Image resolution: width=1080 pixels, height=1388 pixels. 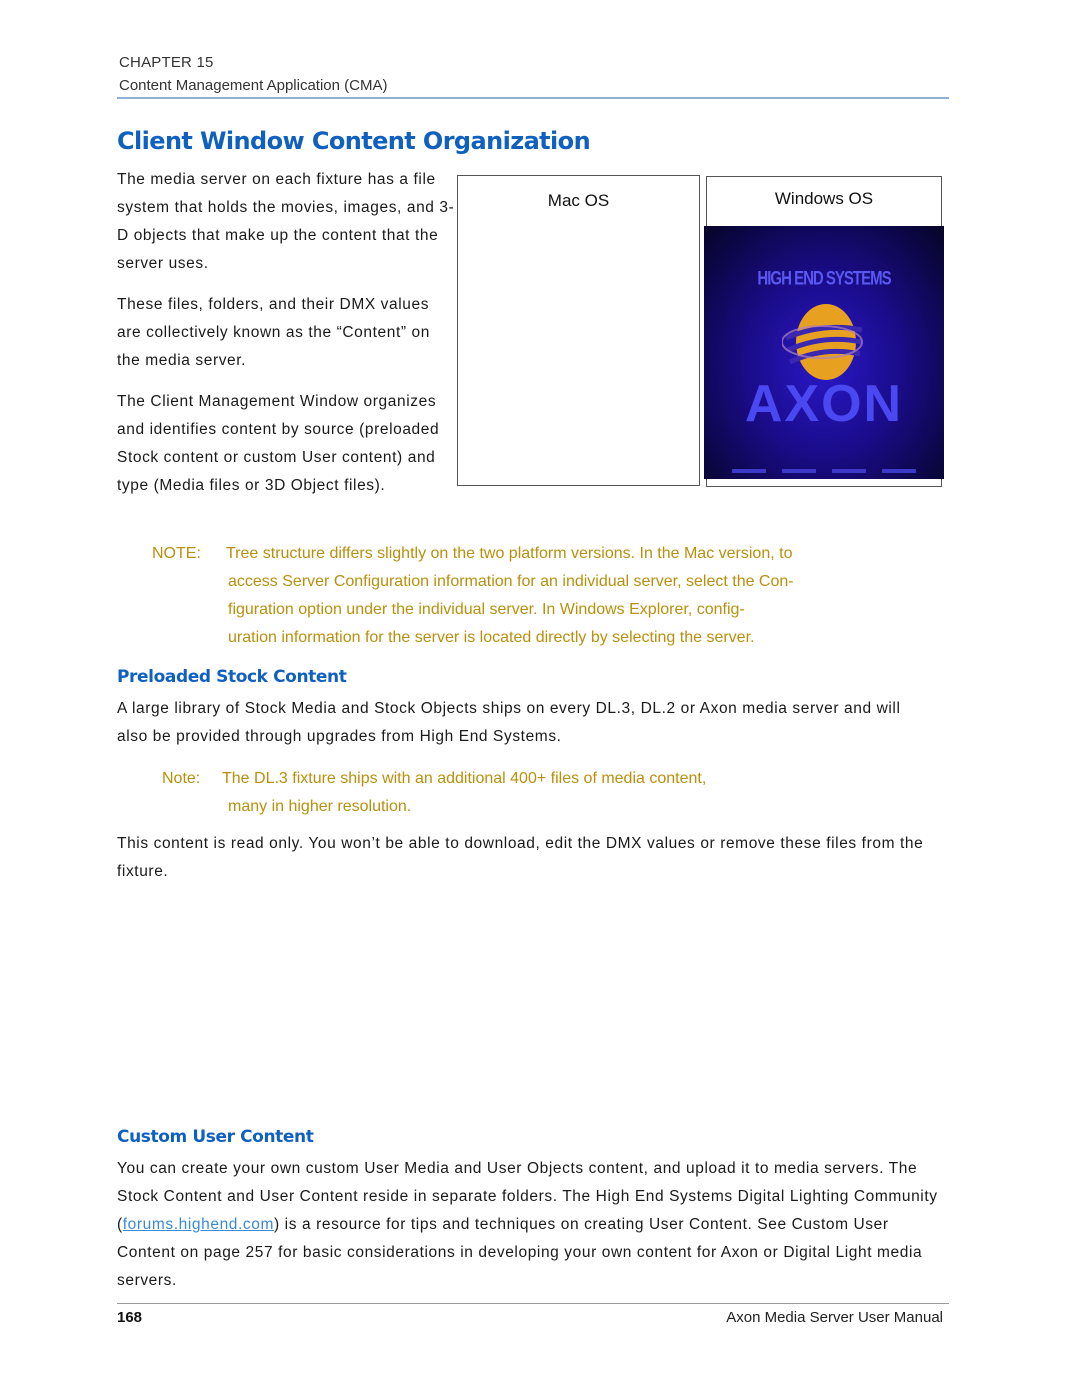 I want to click on page-title: Client Window Content Organization, so click(x=354, y=141).